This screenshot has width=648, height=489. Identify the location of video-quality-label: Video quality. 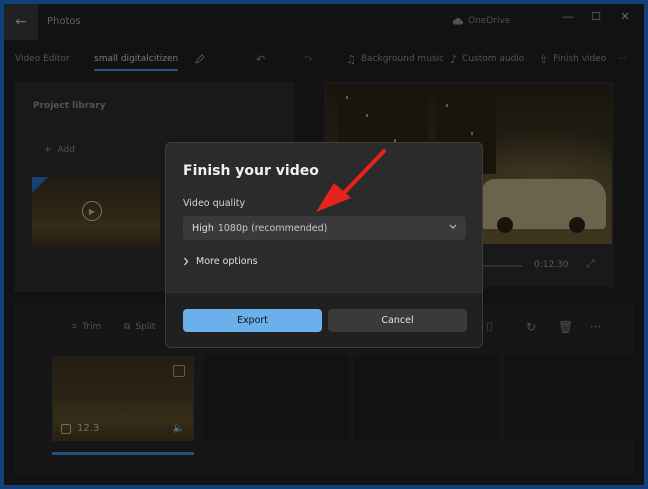
(214, 203).